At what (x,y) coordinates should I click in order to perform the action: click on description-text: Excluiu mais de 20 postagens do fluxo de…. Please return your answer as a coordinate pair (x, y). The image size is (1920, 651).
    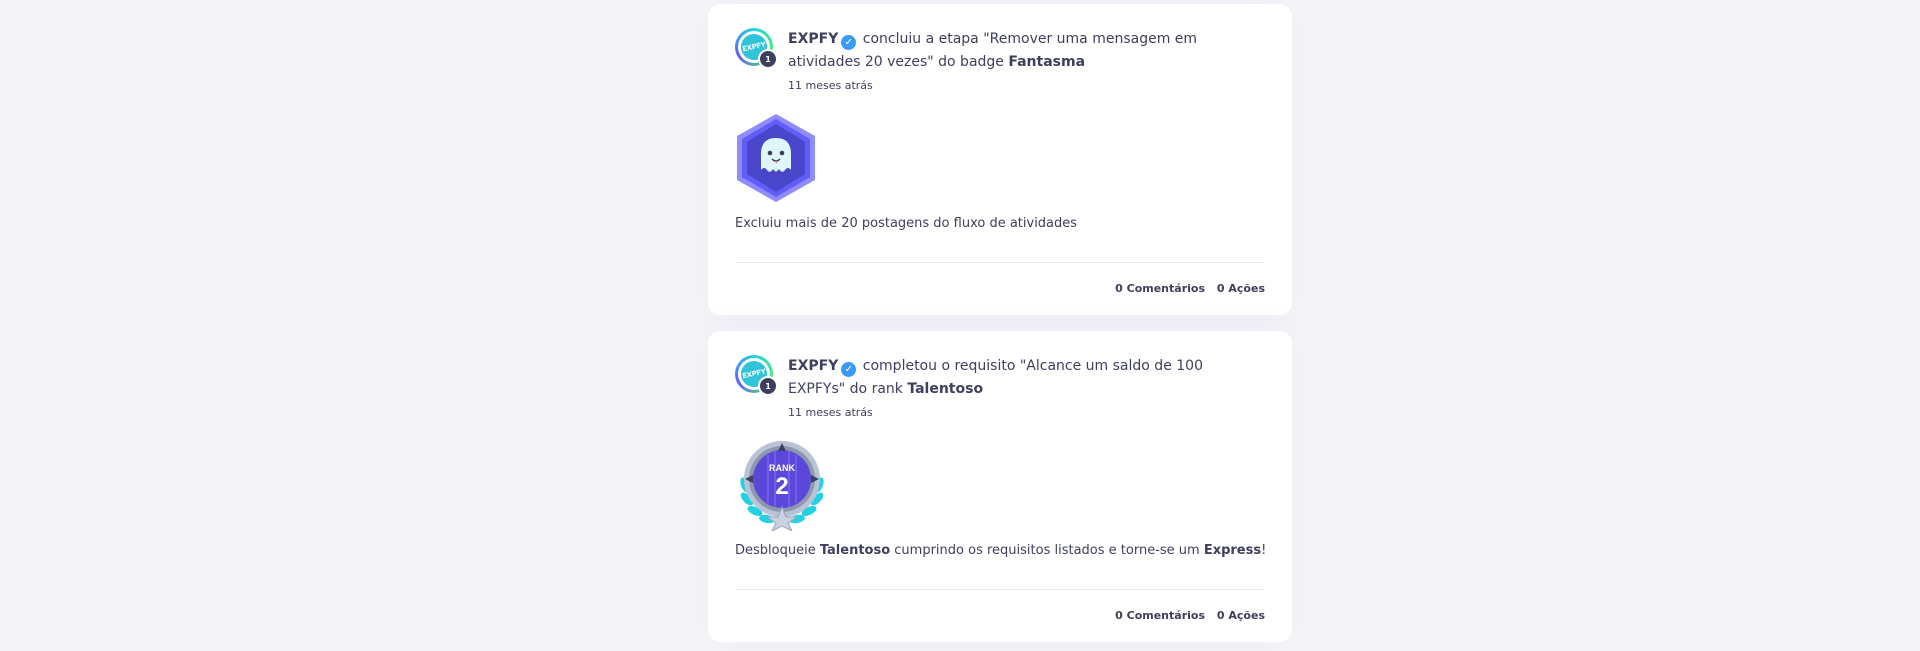
    Looking at the image, I should click on (906, 223).